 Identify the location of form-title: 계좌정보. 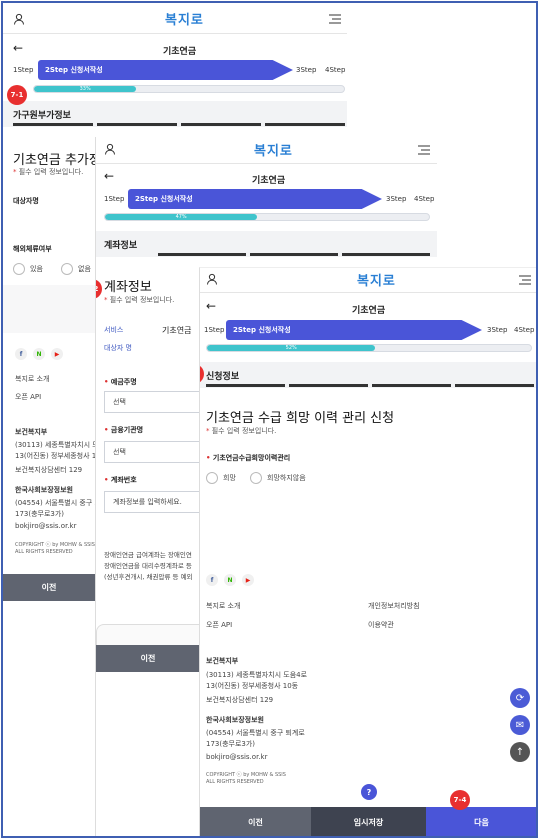
(128, 287).